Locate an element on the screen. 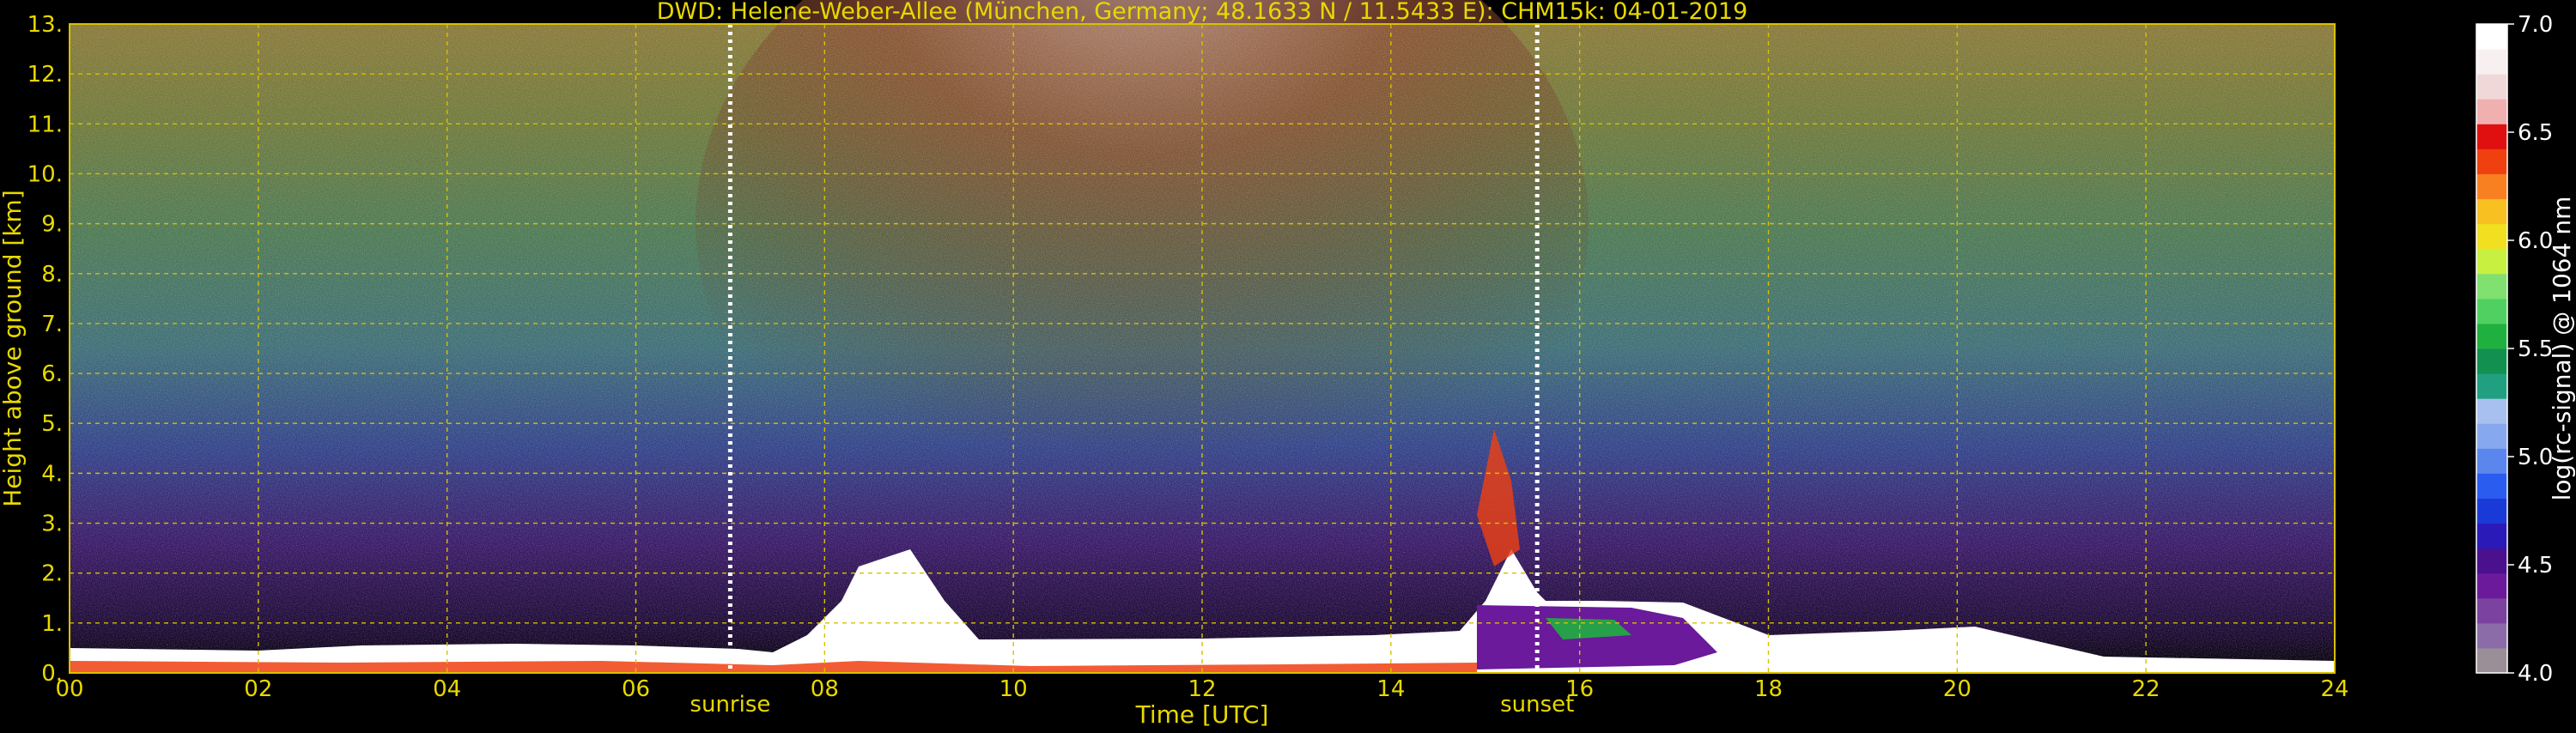 The height and width of the screenshot is (733, 2576). x-axis-ticks: 00 02 04 06 08 10 12 14 16 18 20 22 24 is located at coordinates (1202, 689).